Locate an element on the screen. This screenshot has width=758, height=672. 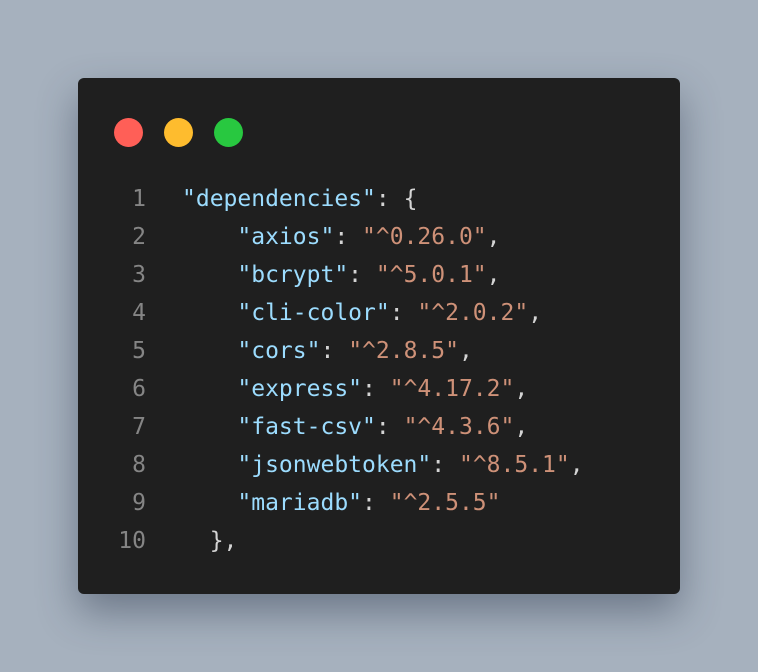
code-line: 5 "cors": "^2.8.5", is located at coordinates (379, 351).